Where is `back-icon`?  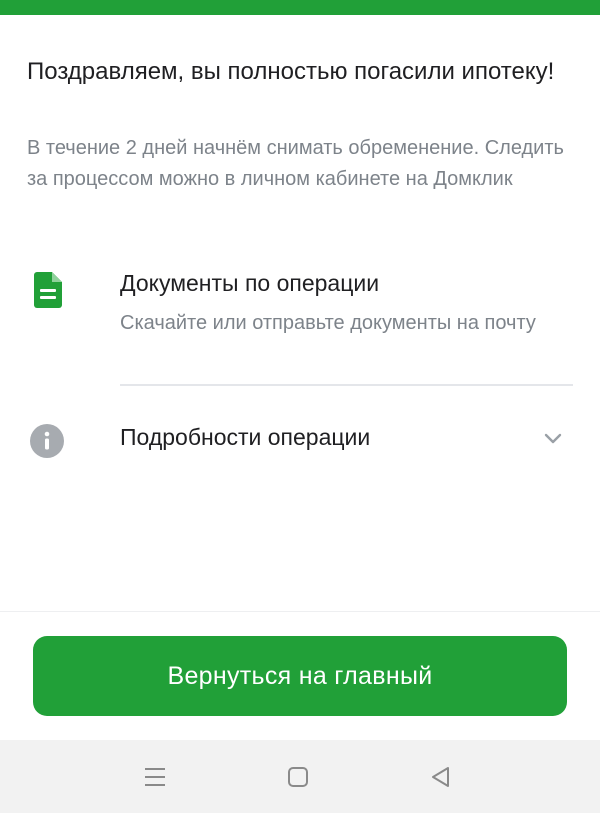
back-icon is located at coordinates (441, 777).